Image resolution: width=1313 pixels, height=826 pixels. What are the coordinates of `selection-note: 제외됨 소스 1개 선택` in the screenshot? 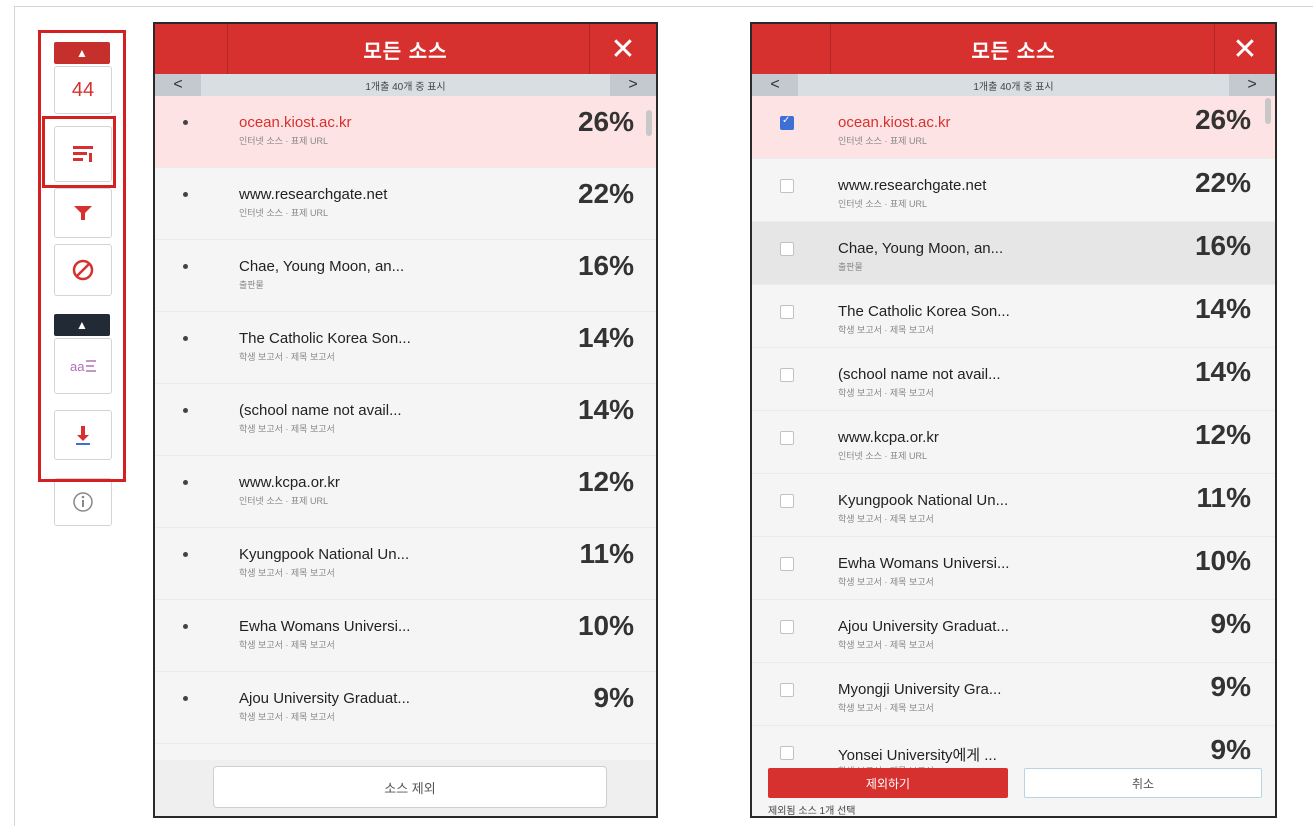 It's located at (812, 811).